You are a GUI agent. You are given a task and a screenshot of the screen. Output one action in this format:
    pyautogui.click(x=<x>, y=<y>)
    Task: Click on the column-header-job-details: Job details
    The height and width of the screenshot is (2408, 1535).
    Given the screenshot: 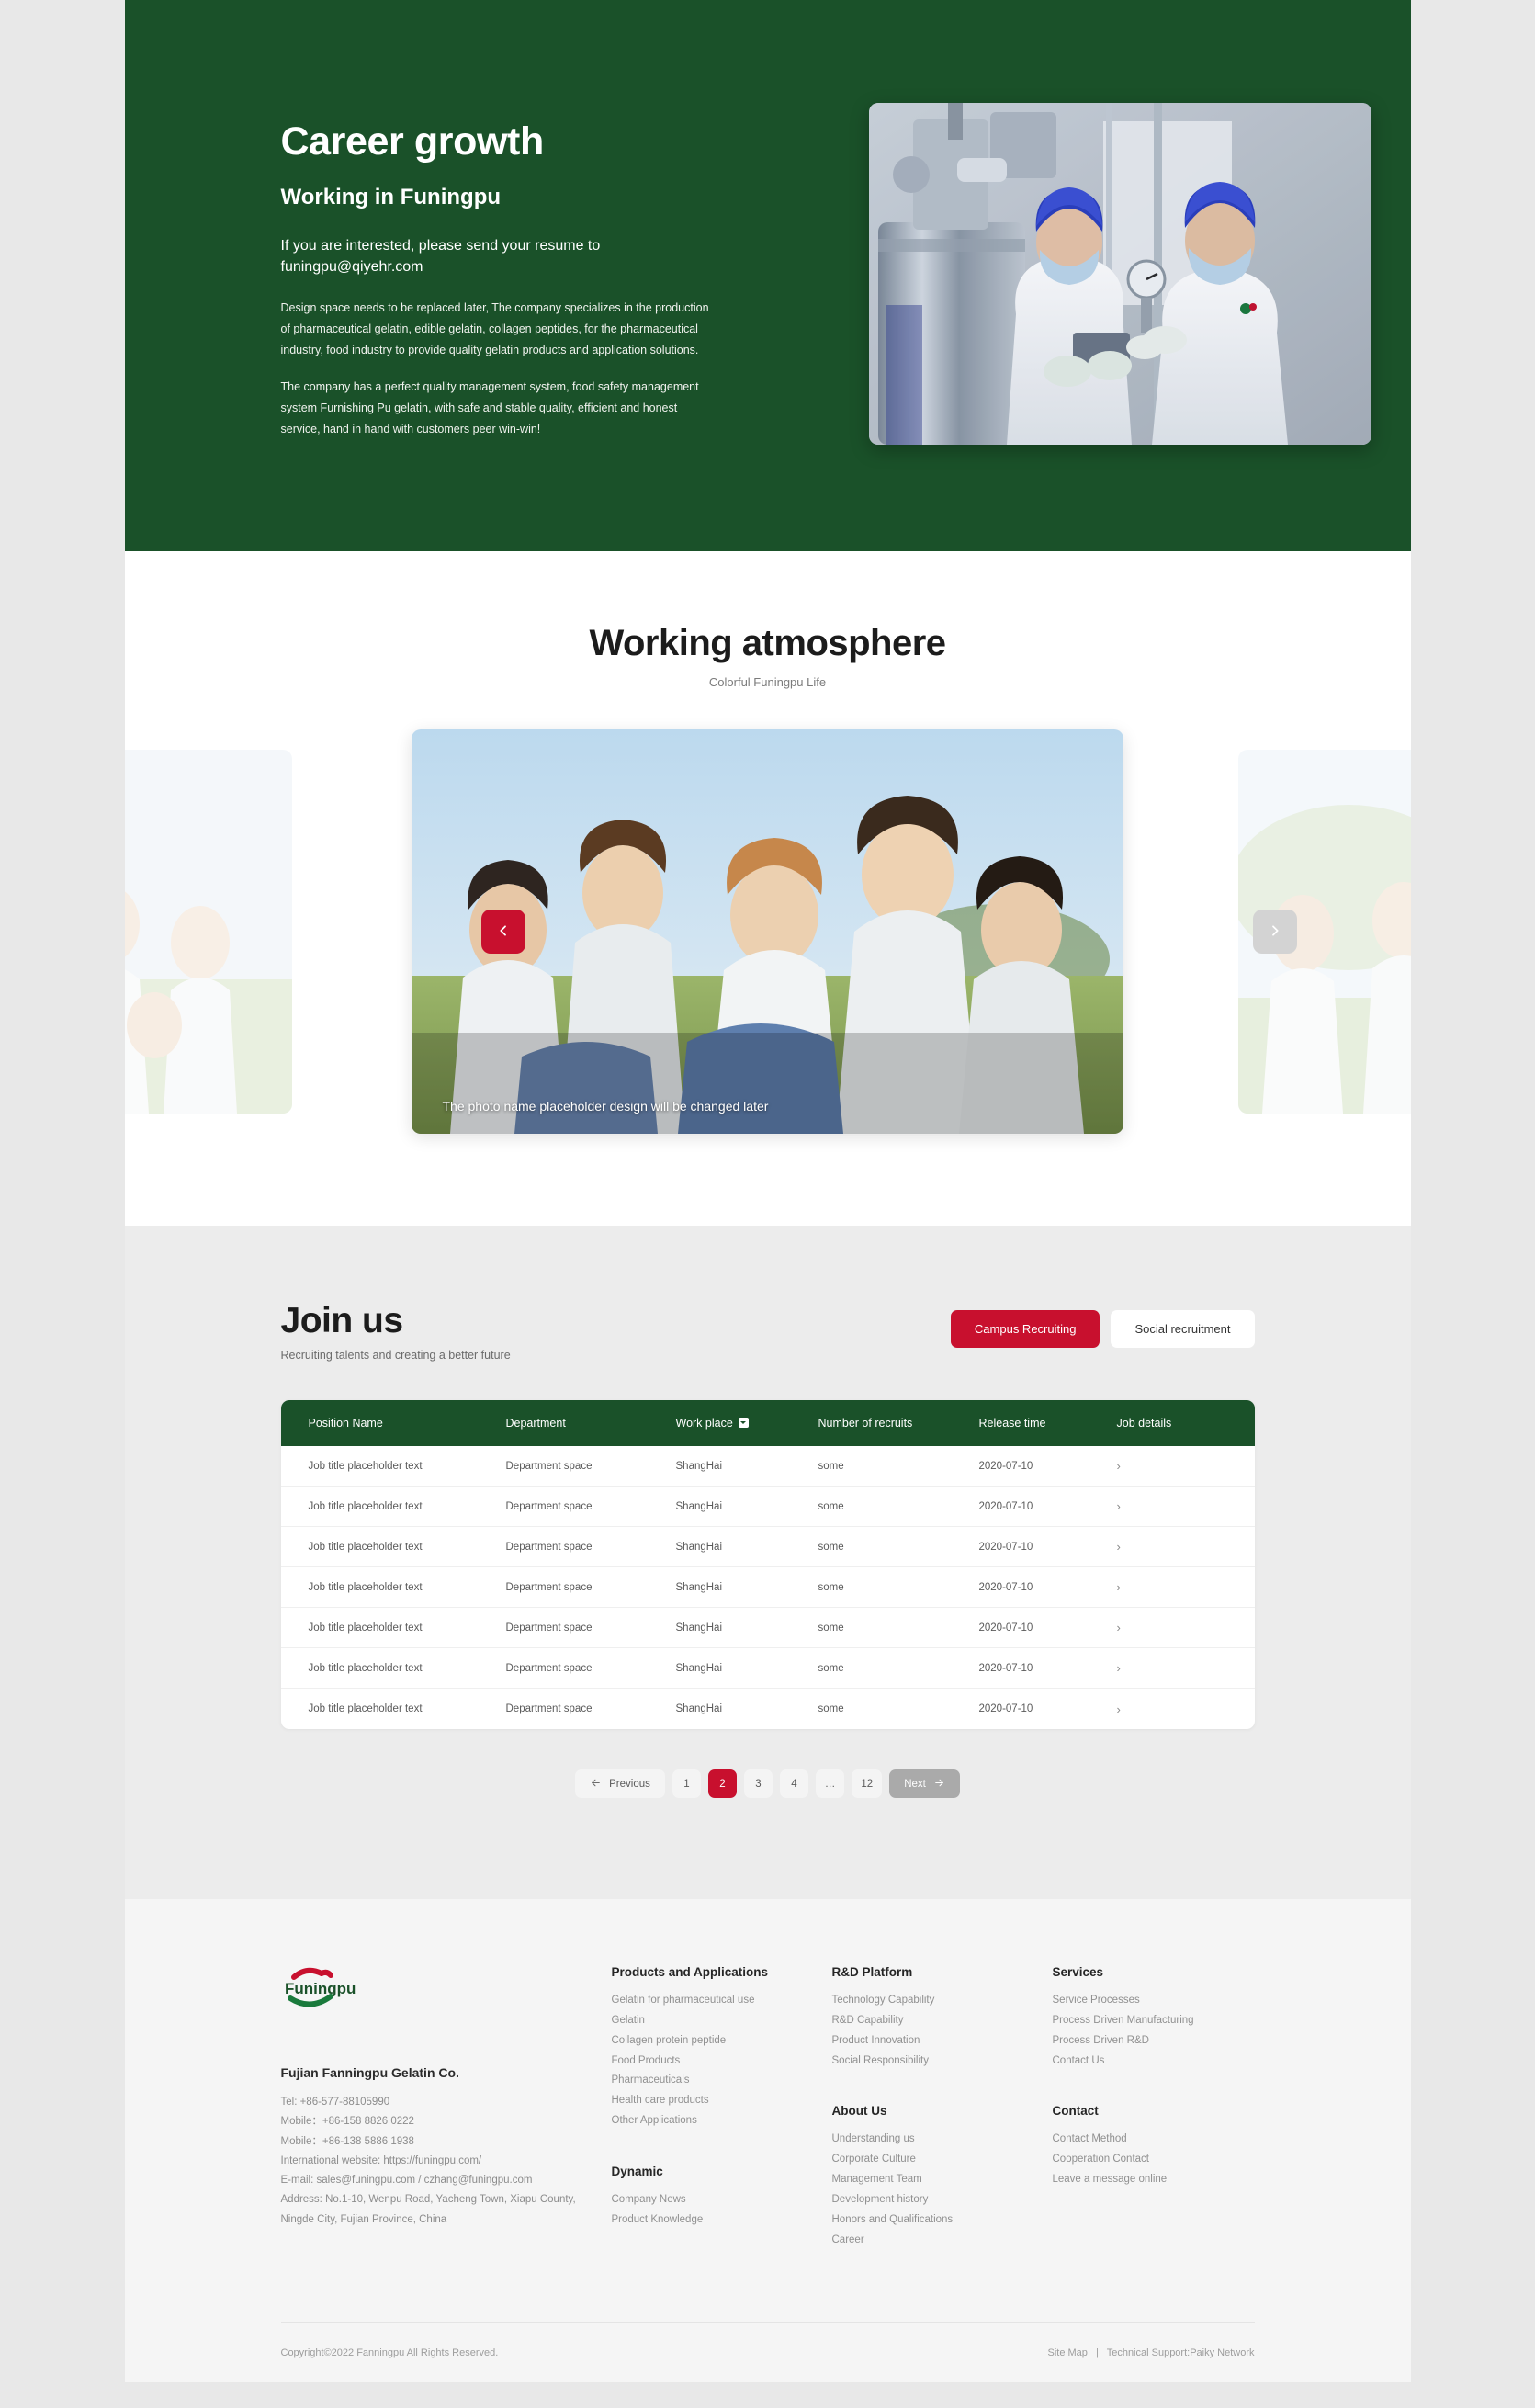 What is the action you would take?
    pyautogui.click(x=1144, y=1424)
    